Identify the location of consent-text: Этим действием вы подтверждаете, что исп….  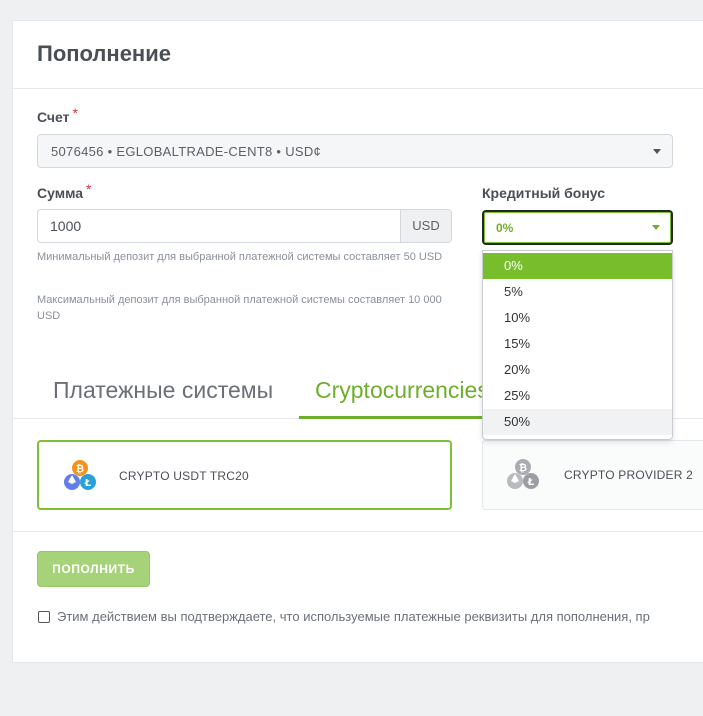
(353, 616).